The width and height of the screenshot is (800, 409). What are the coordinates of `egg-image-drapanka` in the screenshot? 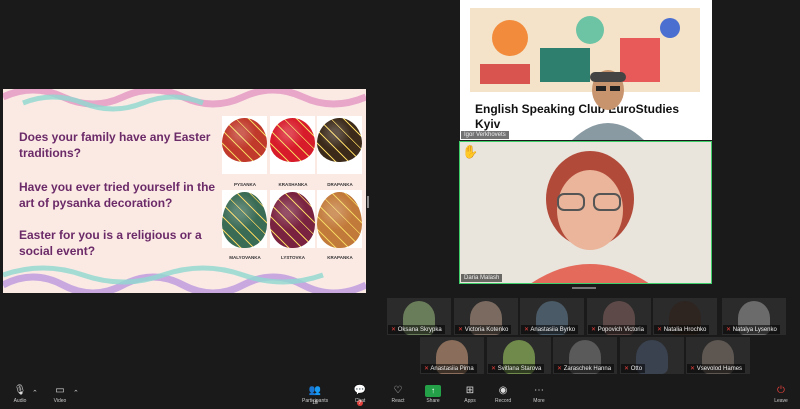 It's located at (339, 140).